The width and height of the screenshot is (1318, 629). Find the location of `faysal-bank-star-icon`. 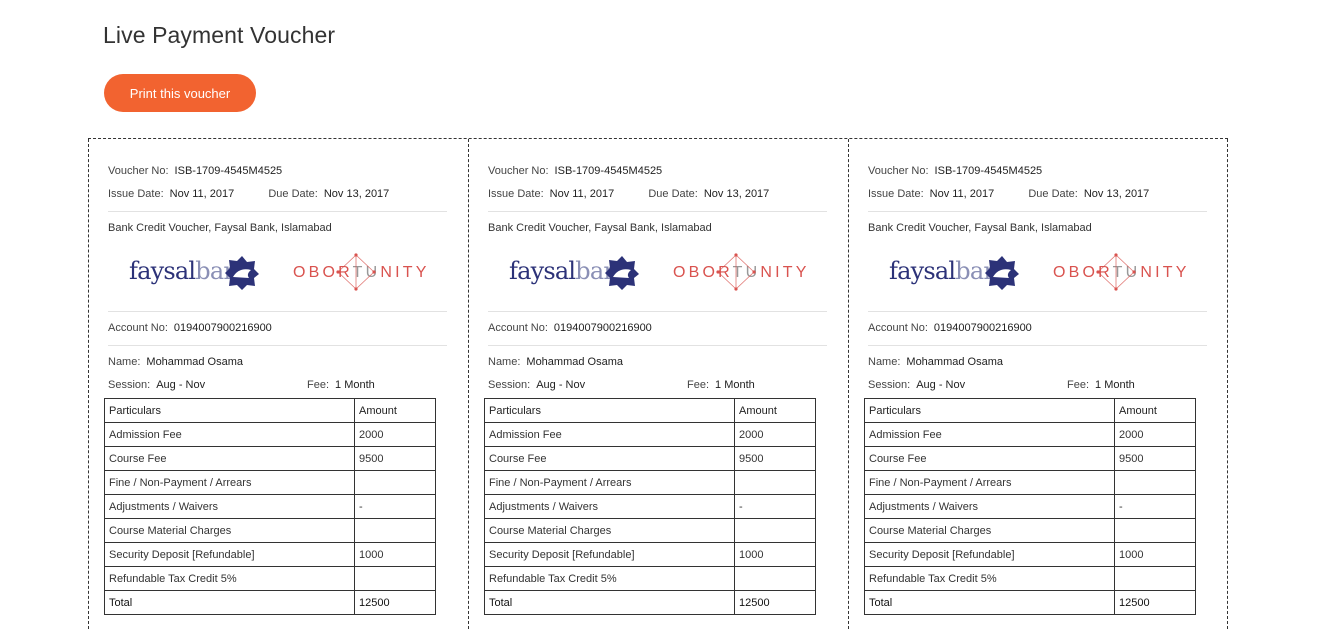

faysal-bank-star-icon is located at coordinates (242, 273).